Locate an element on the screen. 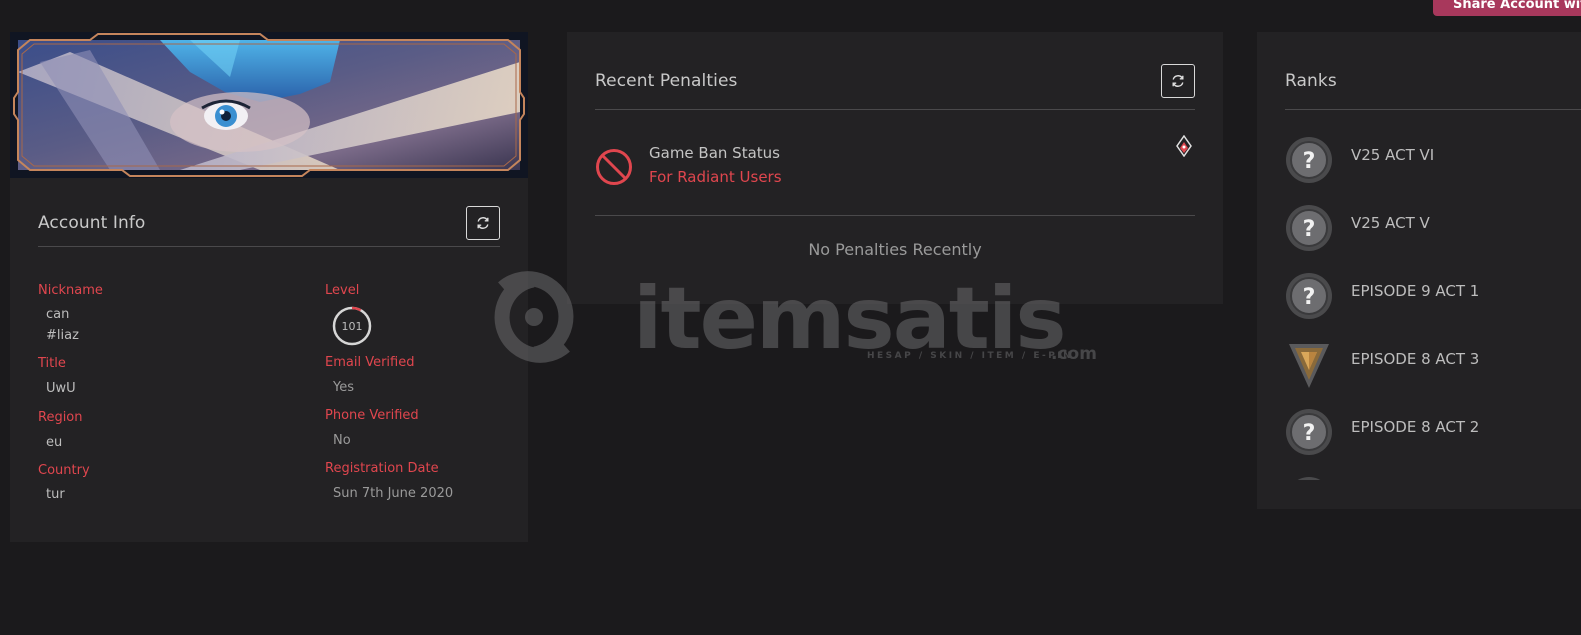 This screenshot has width=1581, height=635. registration-date-label: Registration Date is located at coordinates (382, 468).